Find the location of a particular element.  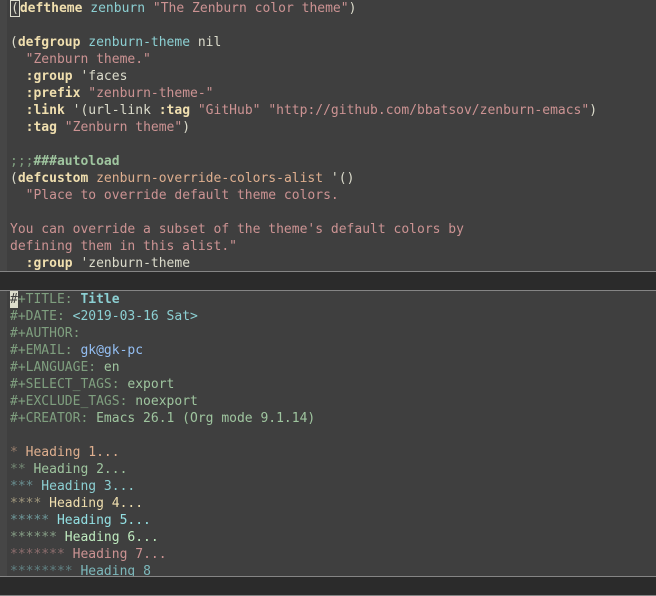

lisp-code-token: zenburn is located at coordinates (118, 8).